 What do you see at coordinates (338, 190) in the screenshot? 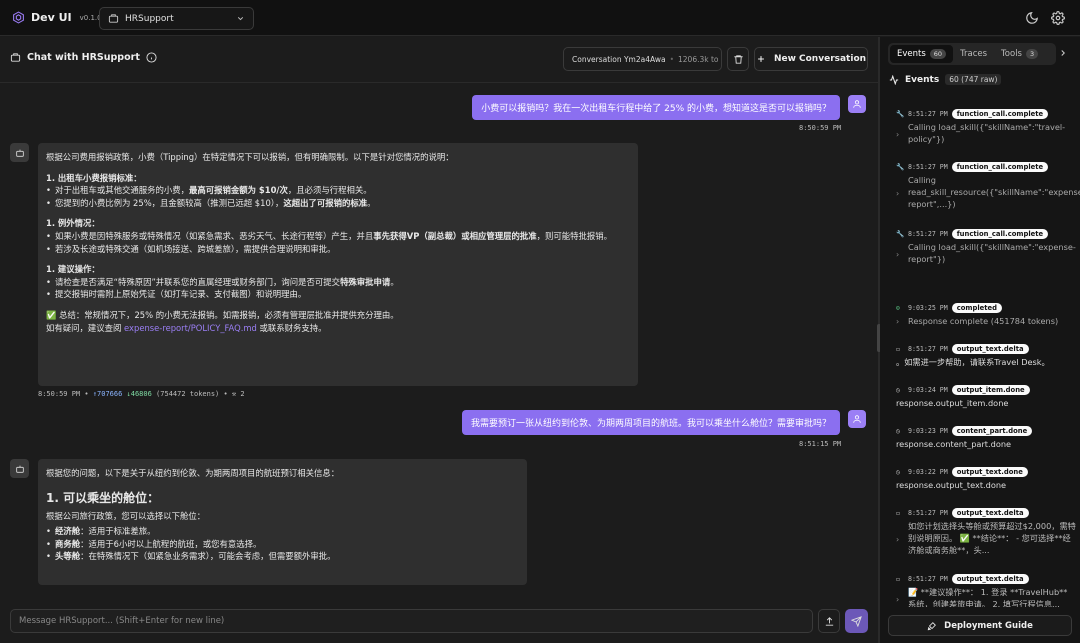
I see `list-item: 对于出租车或其他交通服务的小费，最高可报销金额为 $10/次，且必须与行程相关。` at bounding box center [338, 190].